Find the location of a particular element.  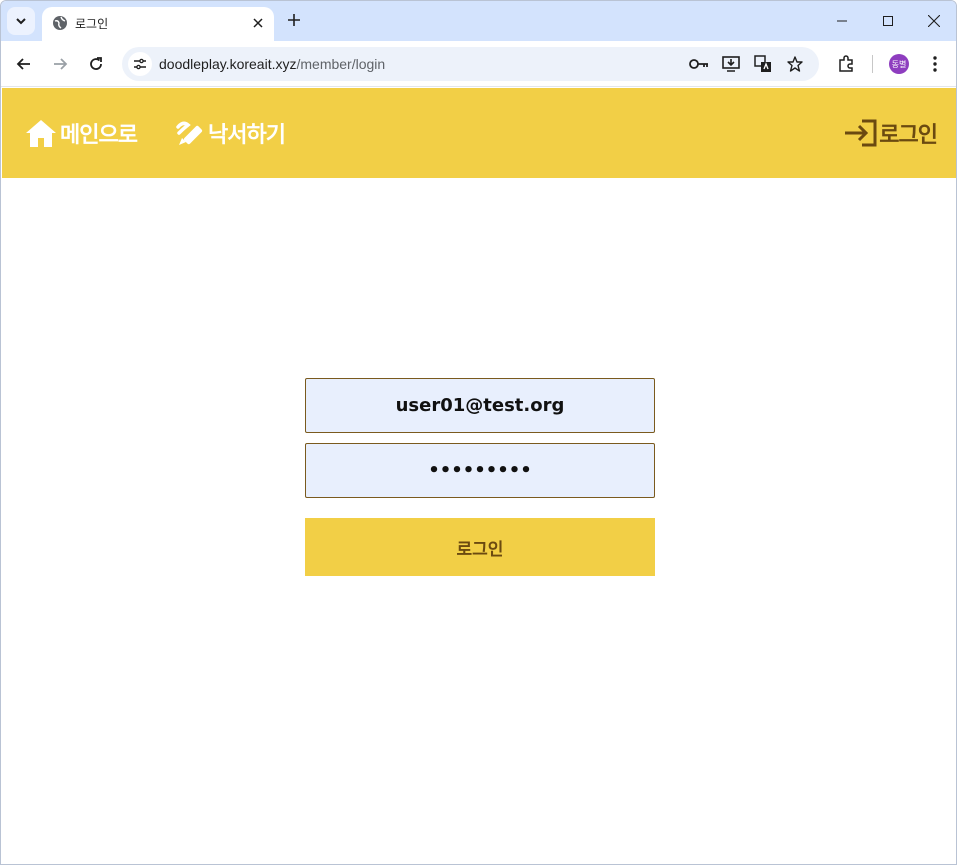

extensions-puzzle-icon is located at coordinates (846, 64).